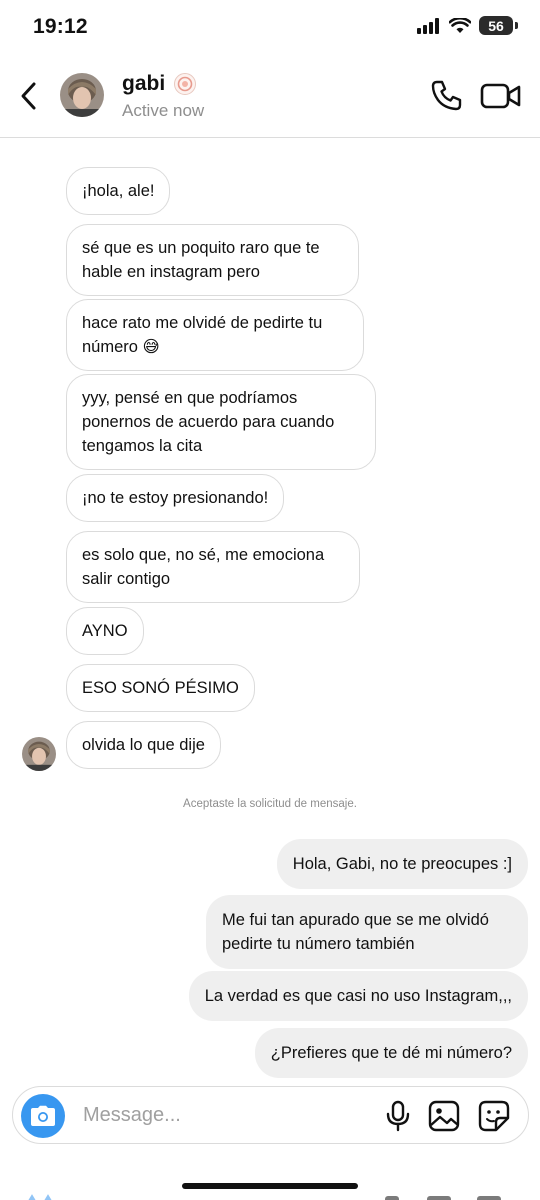  What do you see at coordinates (60, 26) in the screenshot?
I see `status-time: 19:12` at bounding box center [60, 26].